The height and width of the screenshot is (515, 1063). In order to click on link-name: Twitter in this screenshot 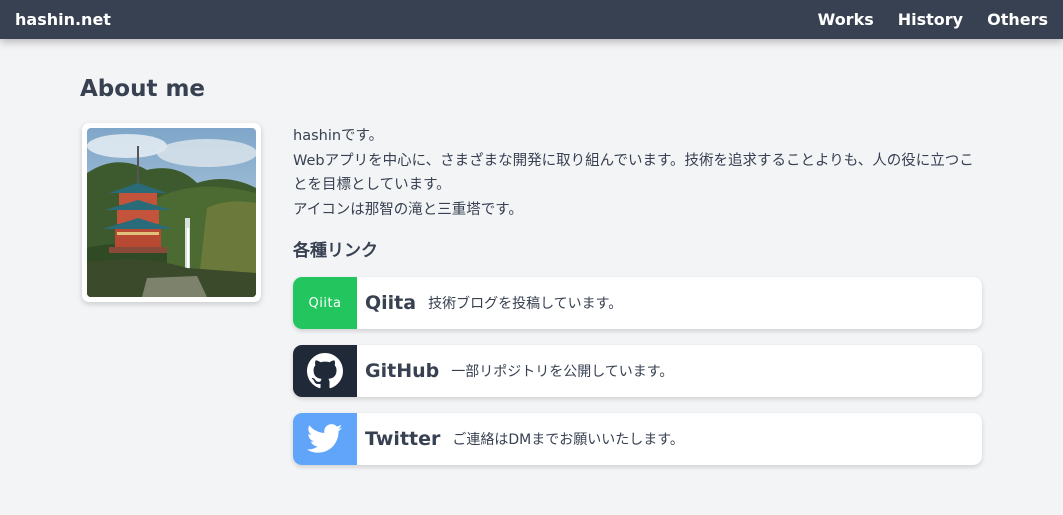, I will do `click(403, 439)`.